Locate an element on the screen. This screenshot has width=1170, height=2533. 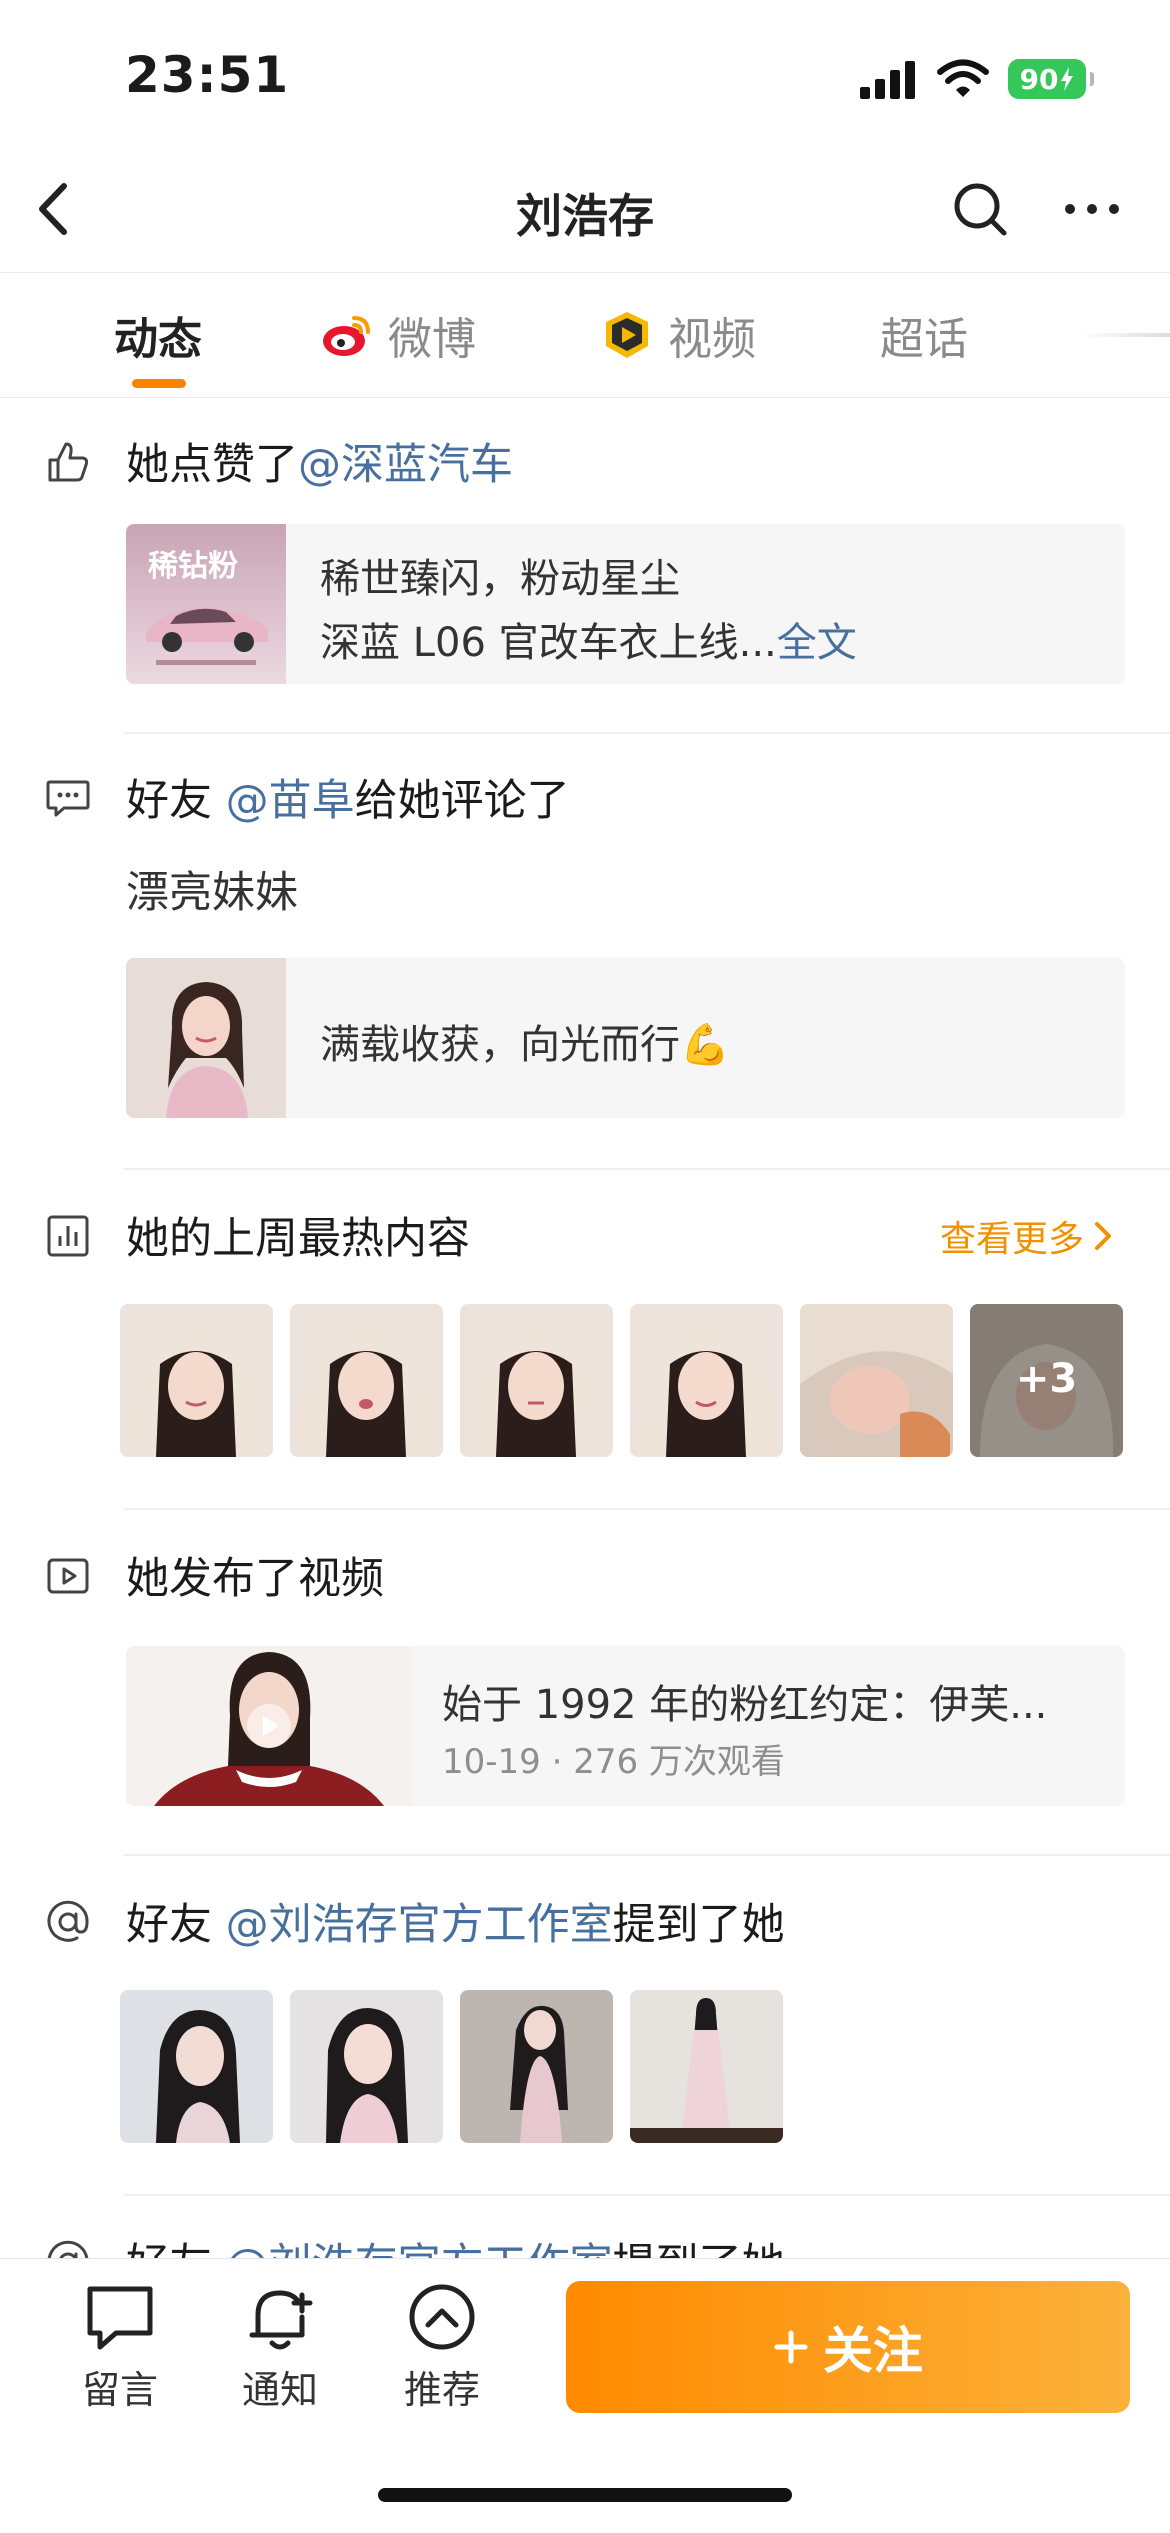
chevron-right-icon is located at coordinates (1103, 1236).